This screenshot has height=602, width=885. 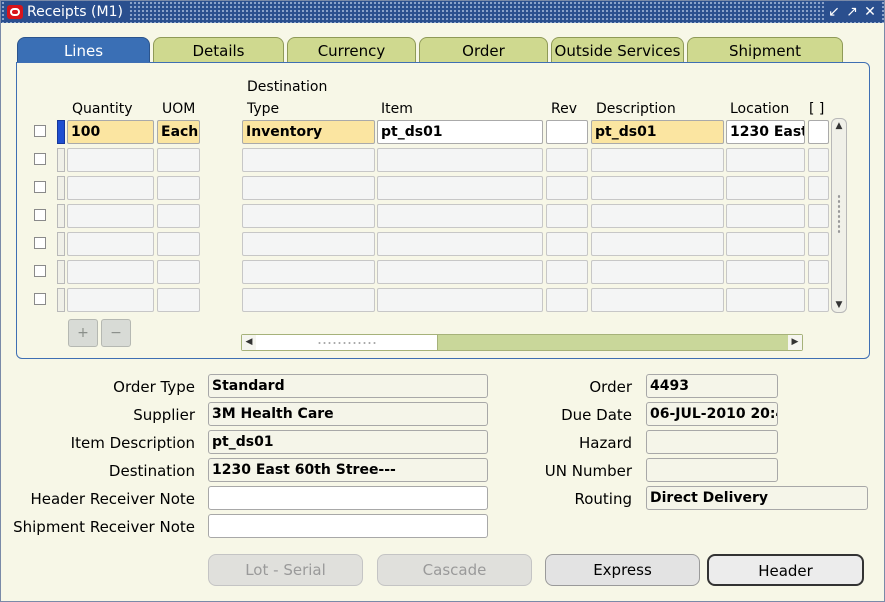 What do you see at coordinates (347, 342) in the screenshot?
I see `scroll-thumb` at bounding box center [347, 342].